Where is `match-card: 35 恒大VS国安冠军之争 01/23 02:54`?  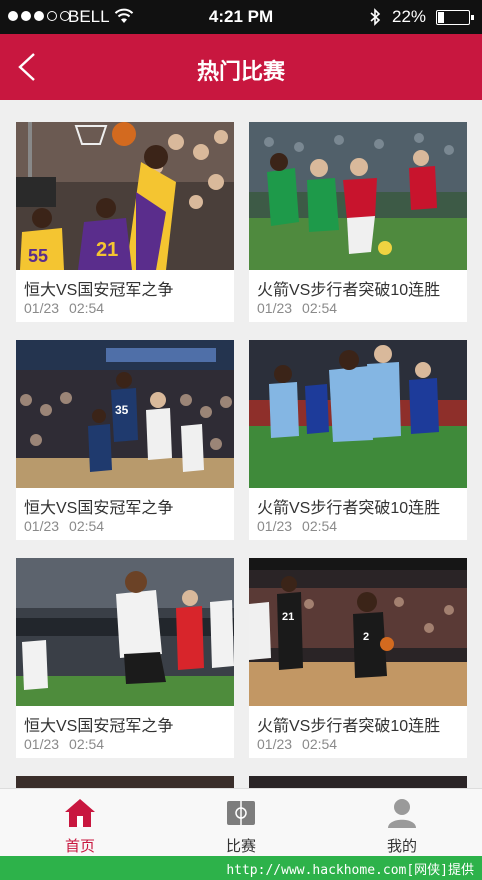
match-card: 35 恒大VS国安冠军之争 01/23 02:54 is located at coordinates (125, 440).